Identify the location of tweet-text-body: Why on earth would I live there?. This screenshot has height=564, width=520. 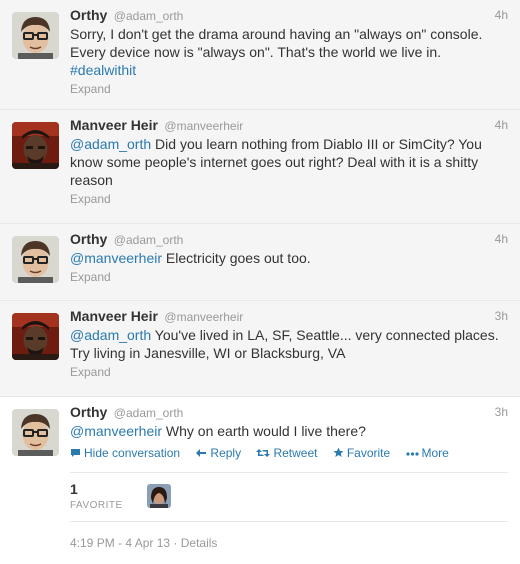
(264, 431).